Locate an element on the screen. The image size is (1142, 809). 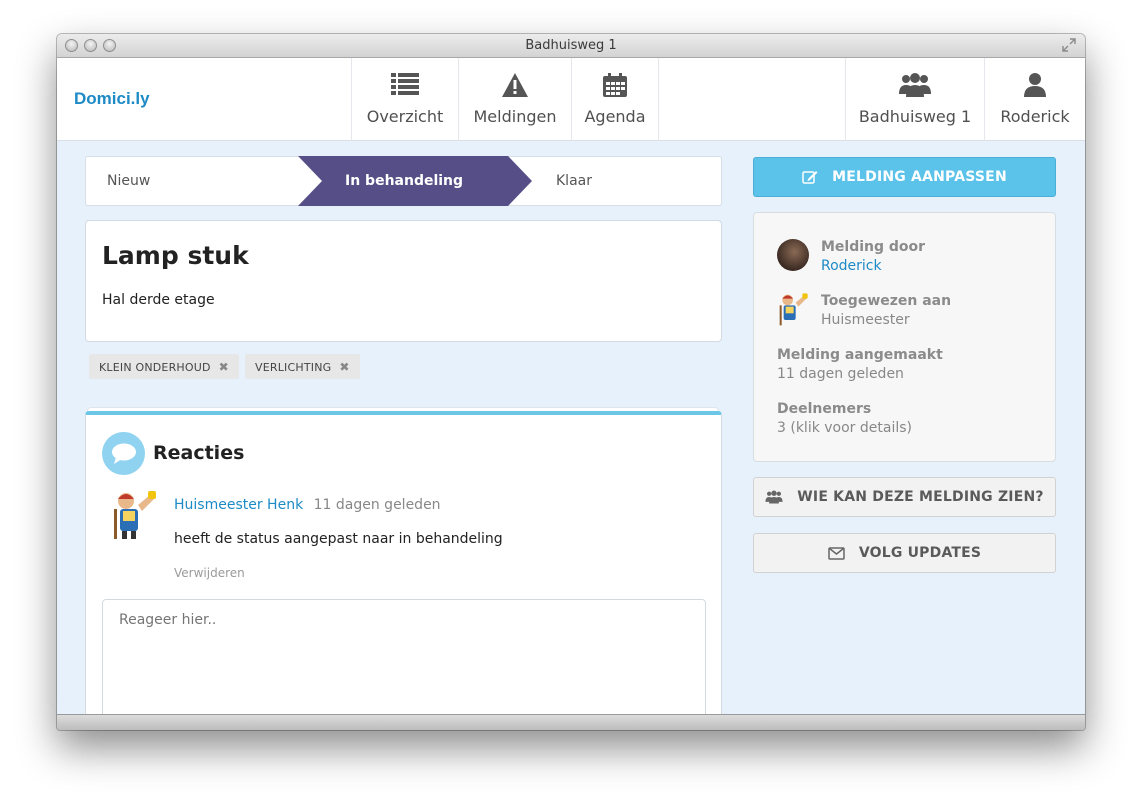
participants-value: 3 (klik voor details) is located at coordinates (844, 428).